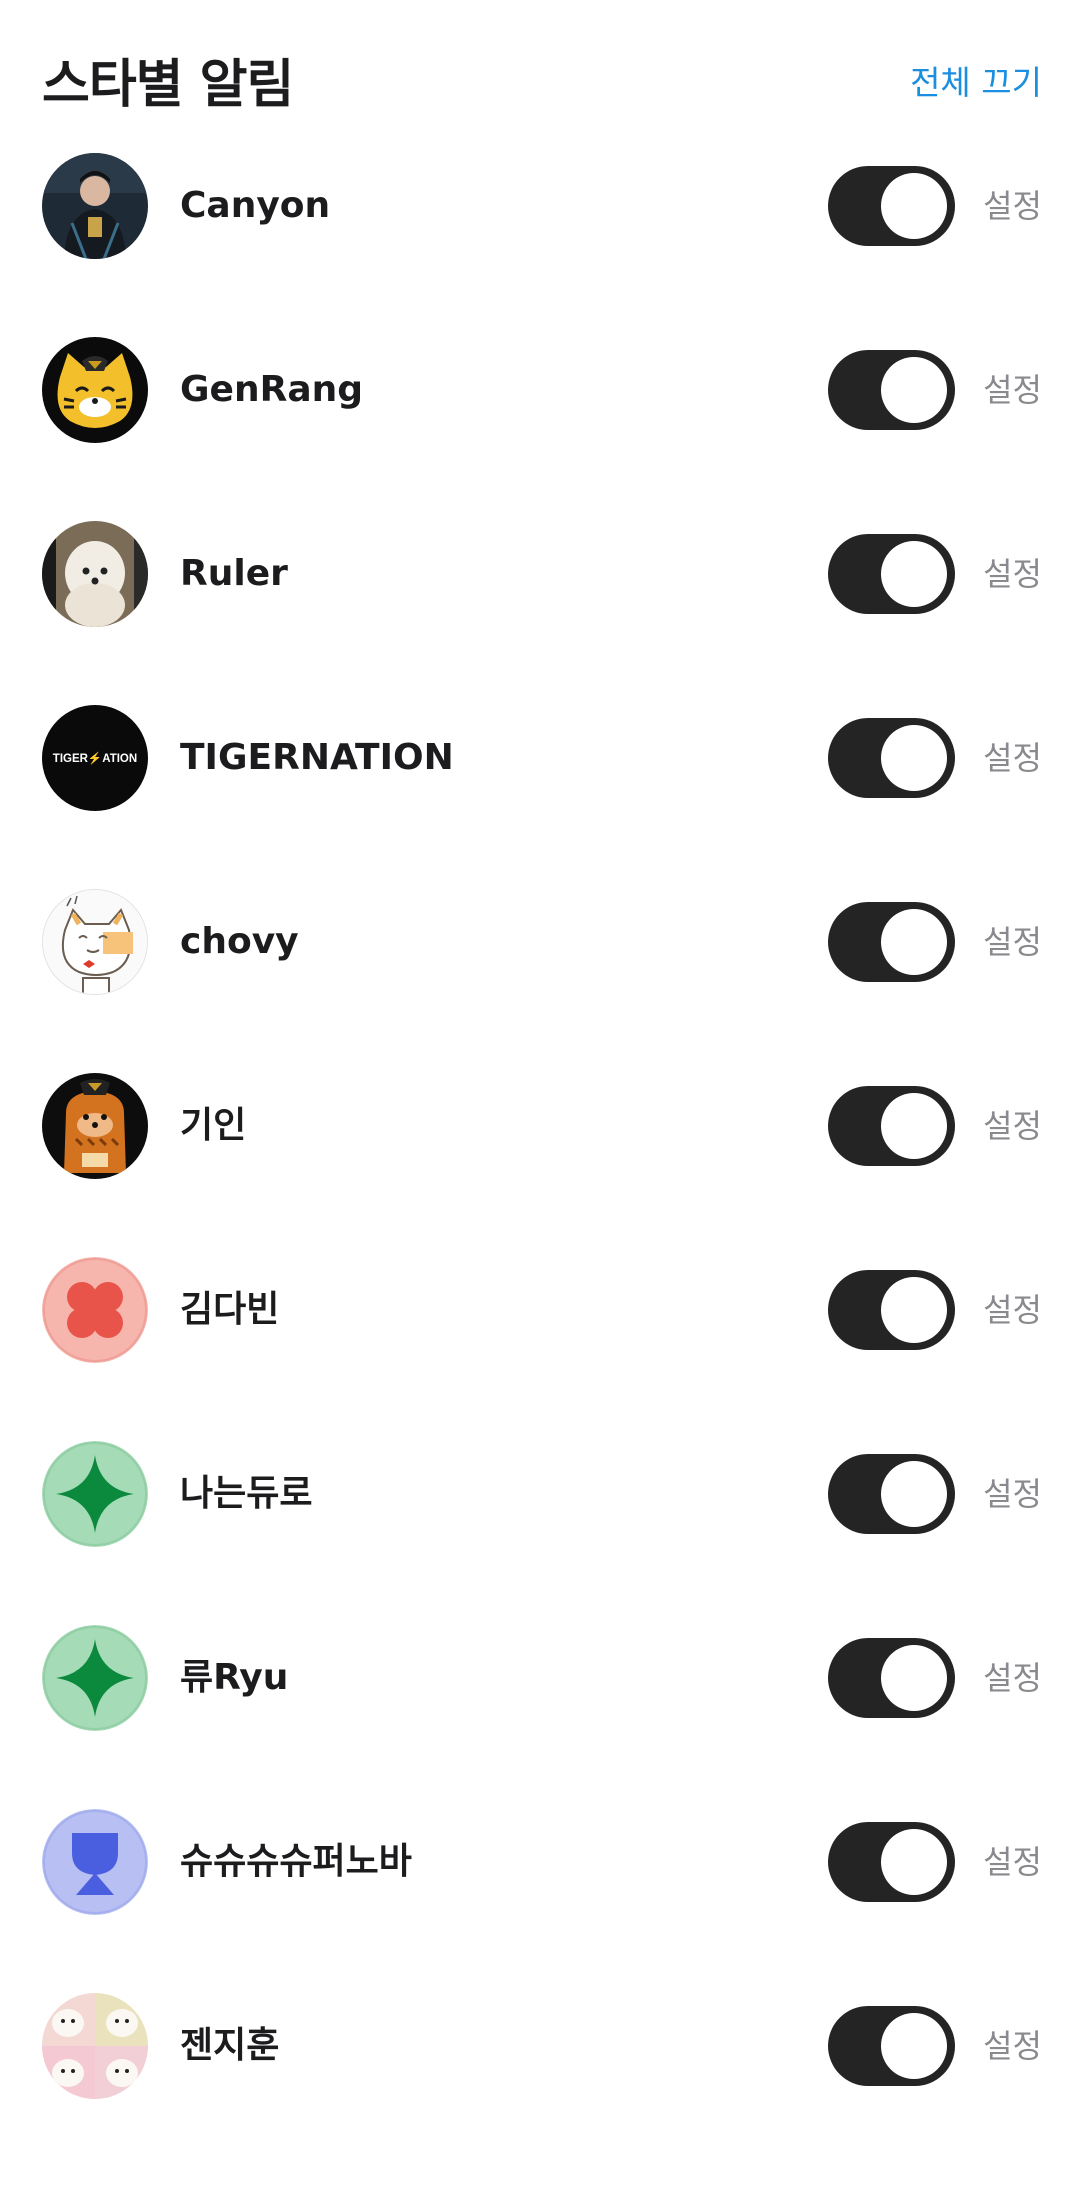 This screenshot has width=1080, height=2186. Describe the element at coordinates (95, 1862) in the screenshot. I see `blue-trophy-avatar` at that location.